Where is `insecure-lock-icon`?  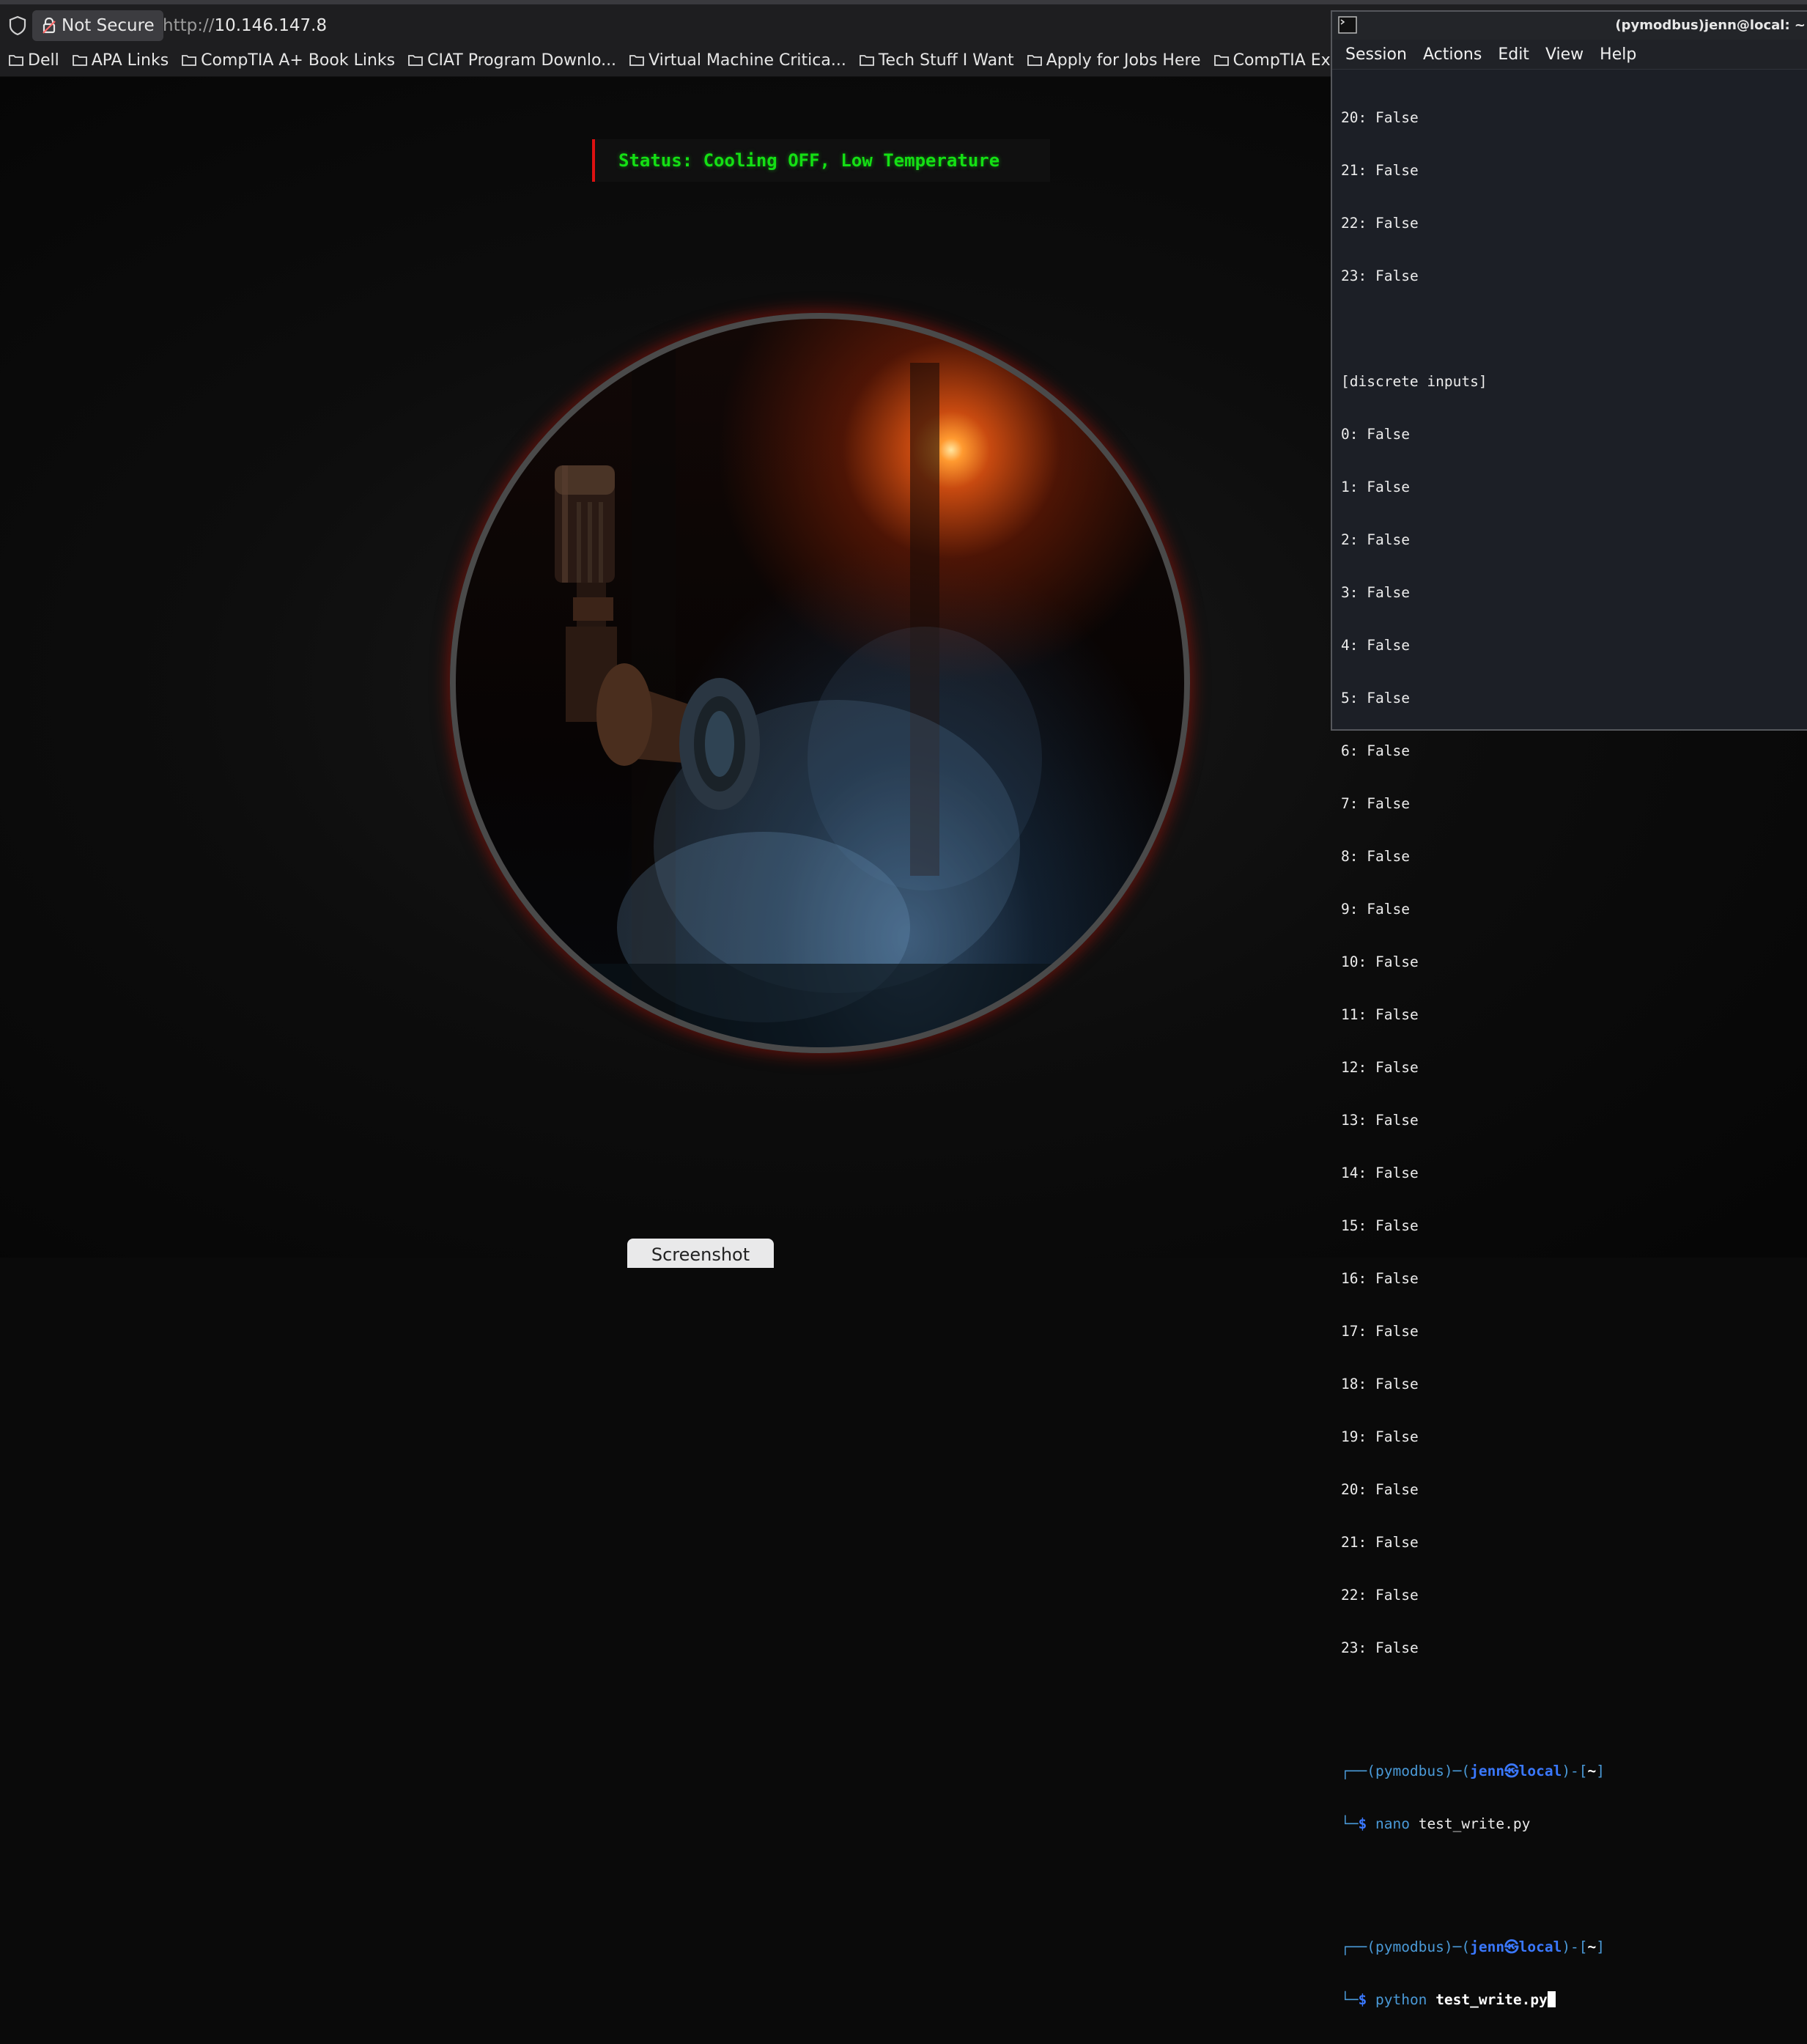
insecure-lock-icon is located at coordinates (49, 25).